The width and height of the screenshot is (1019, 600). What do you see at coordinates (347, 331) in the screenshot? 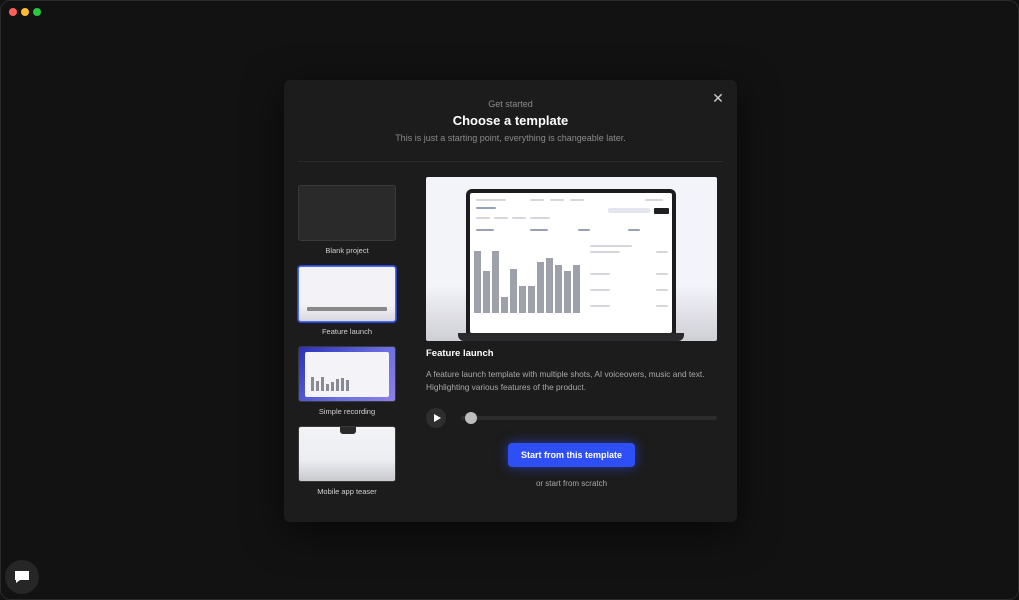
I see `template-label: Feature launch` at bounding box center [347, 331].